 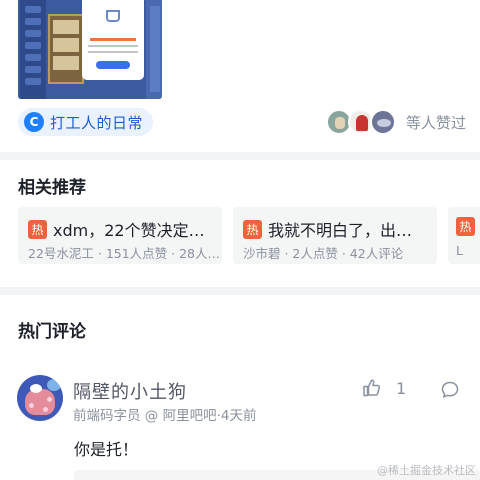 I want to click on likers: 等人赞过, so click(x=396, y=122).